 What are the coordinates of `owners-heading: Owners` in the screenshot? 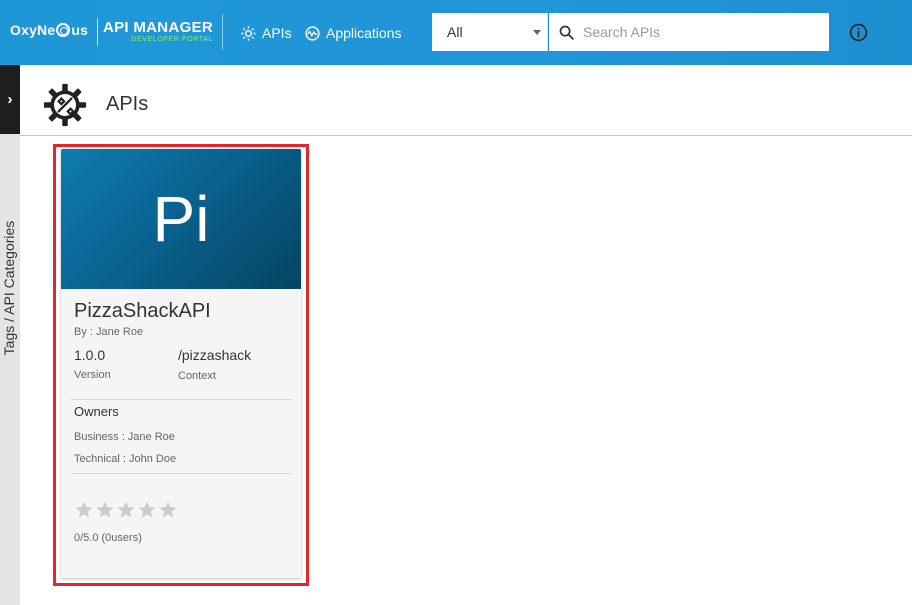 It's located at (96, 411).